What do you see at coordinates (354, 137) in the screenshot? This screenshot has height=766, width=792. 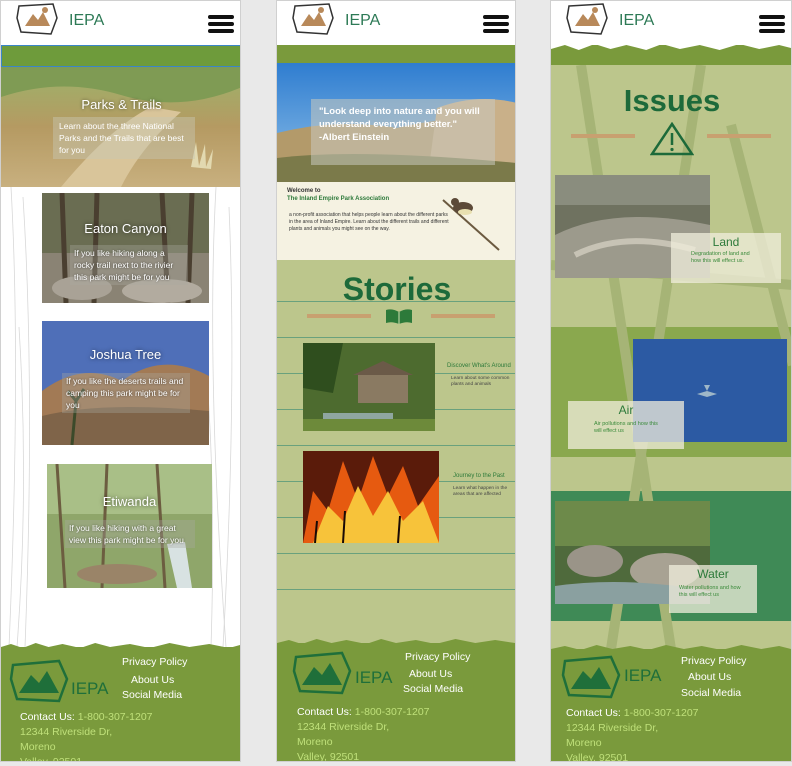 I see `quote-author: -Albert Einstein` at bounding box center [354, 137].